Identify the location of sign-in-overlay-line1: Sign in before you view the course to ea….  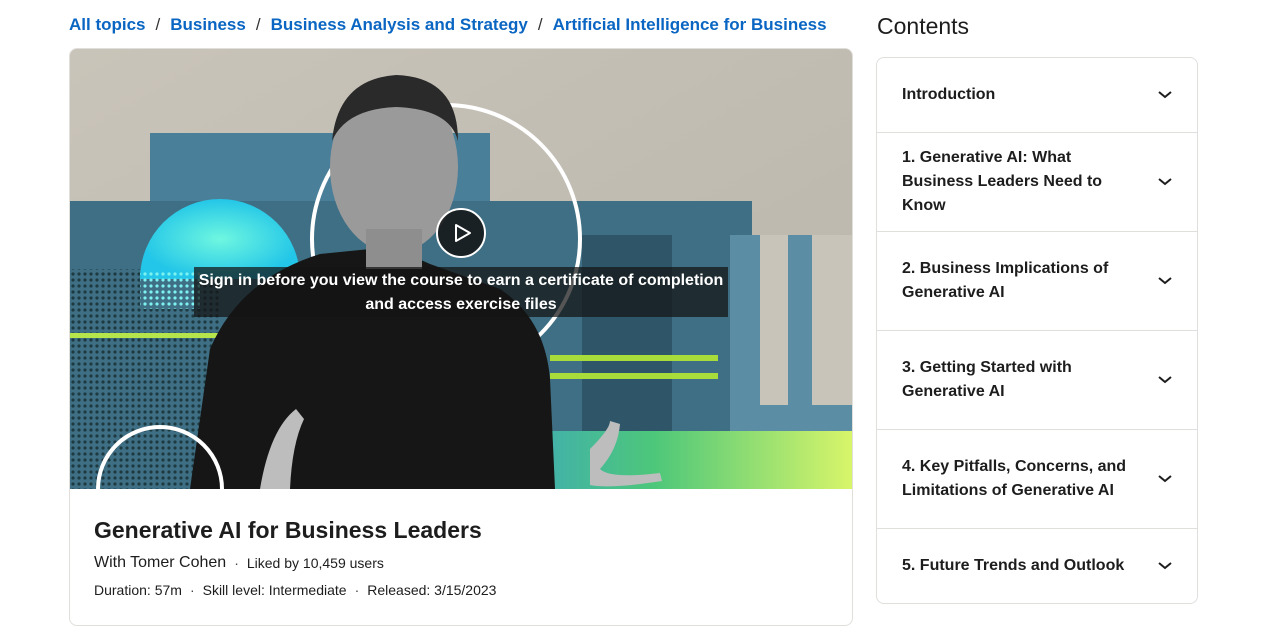
(461, 280).